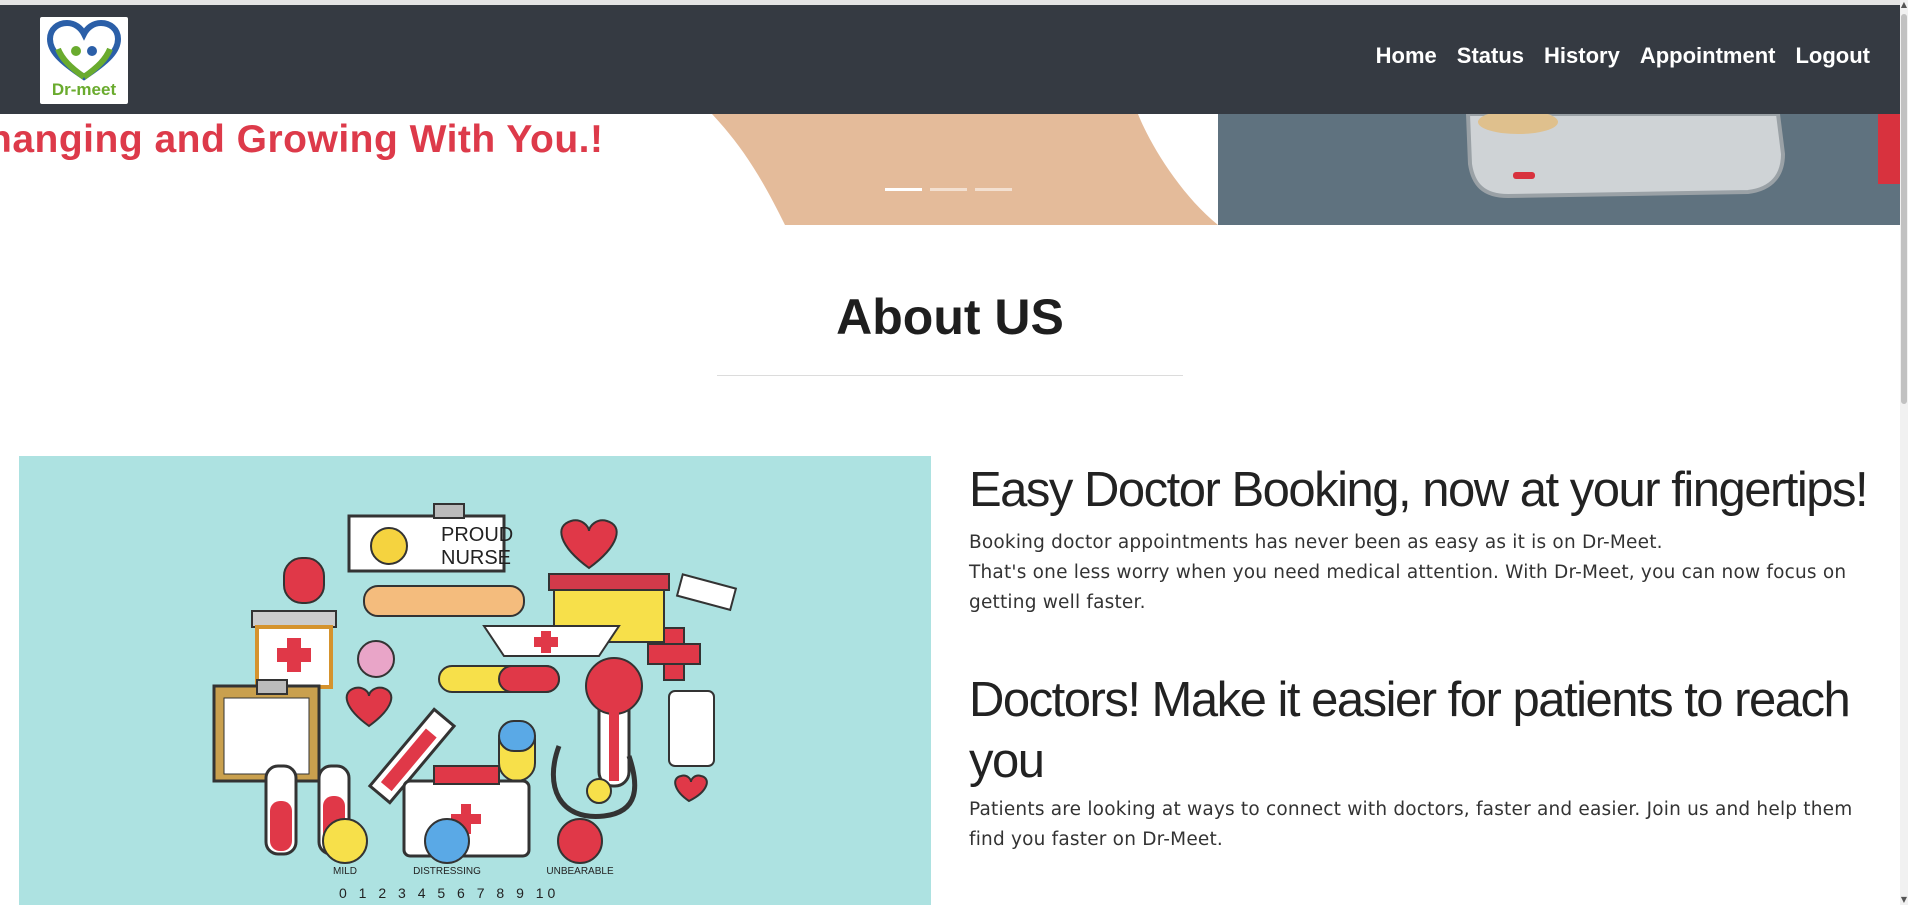  I want to click on logo-text: Dr-meet, so click(84, 89).